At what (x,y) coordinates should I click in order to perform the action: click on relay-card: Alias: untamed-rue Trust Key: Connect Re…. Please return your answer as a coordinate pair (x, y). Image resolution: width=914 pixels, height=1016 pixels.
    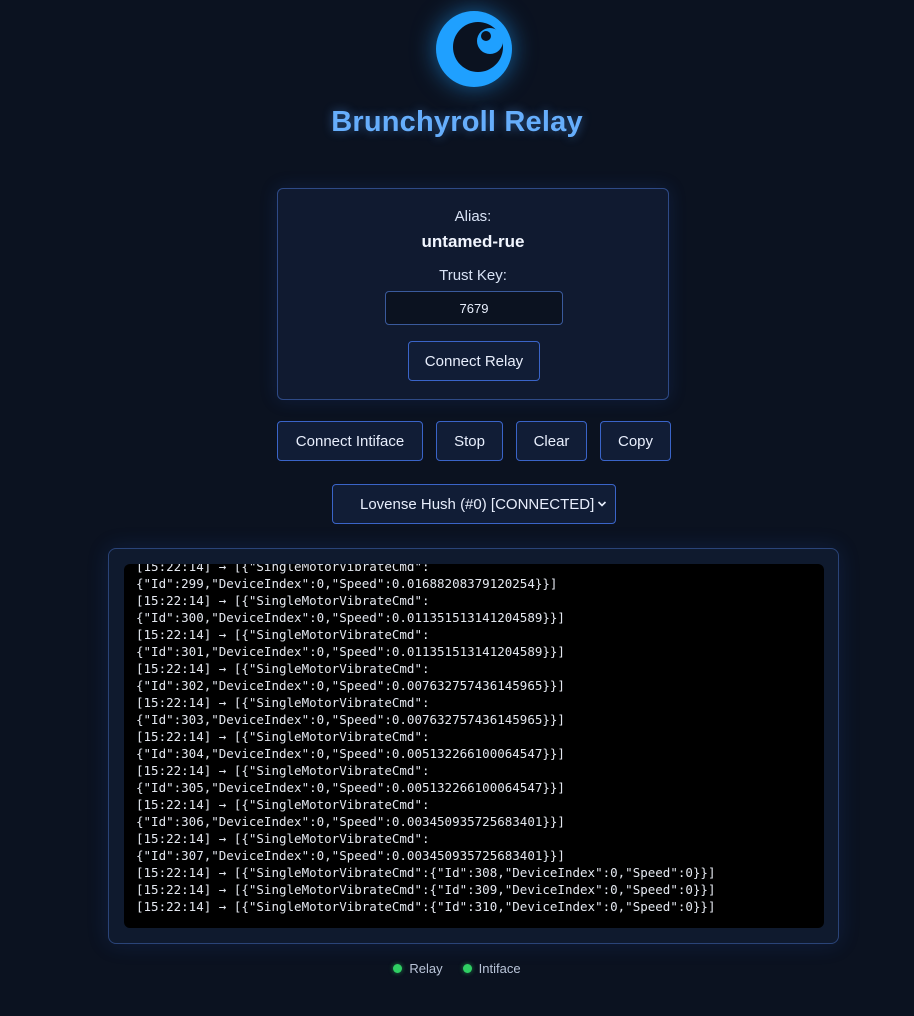
    Looking at the image, I should click on (473, 294).